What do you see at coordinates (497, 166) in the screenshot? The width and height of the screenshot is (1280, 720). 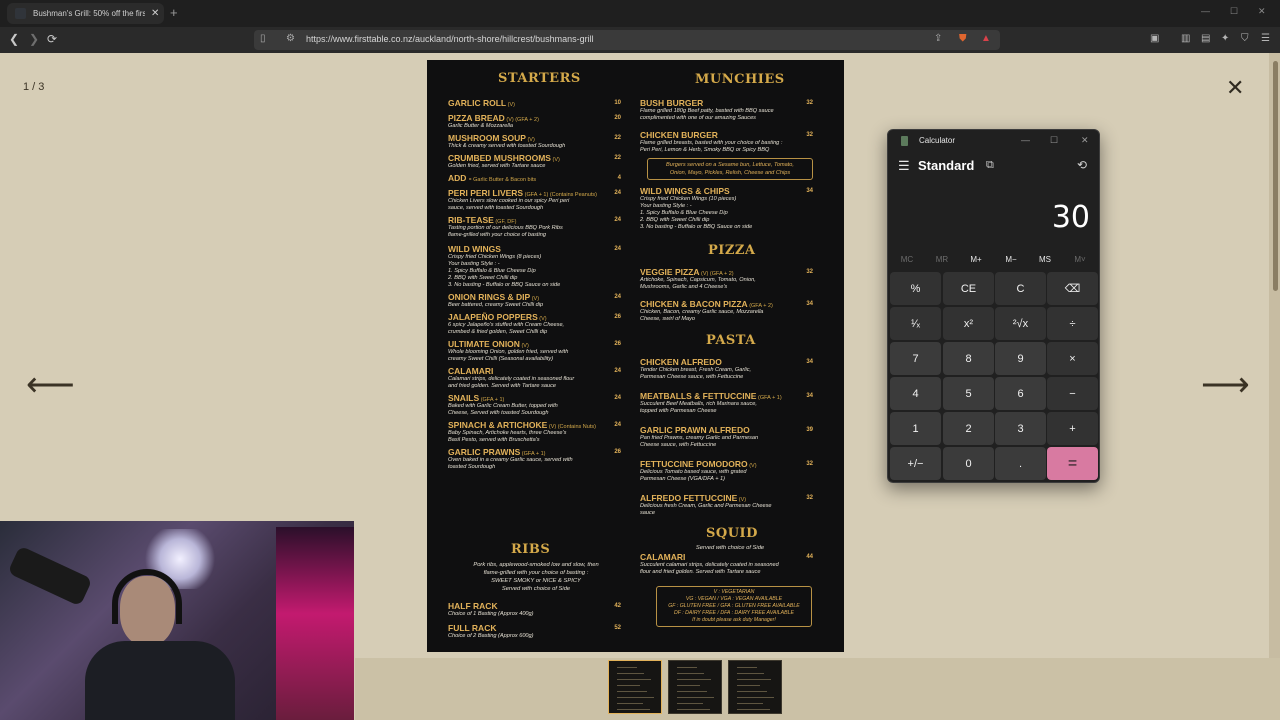 I see `menu-item-description: Golden fried, served with Tartare sauce` at bounding box center [497, 166].